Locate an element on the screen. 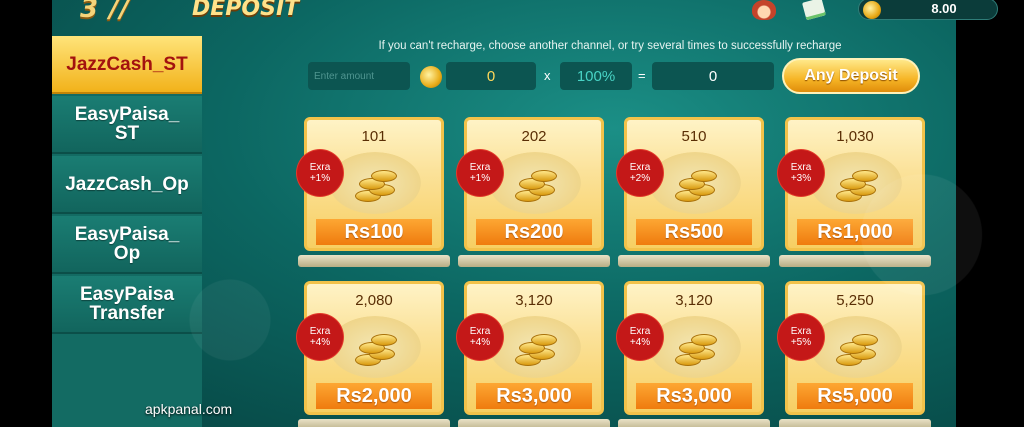  card-coins: 5,250 is located at coordinates (855, 300).